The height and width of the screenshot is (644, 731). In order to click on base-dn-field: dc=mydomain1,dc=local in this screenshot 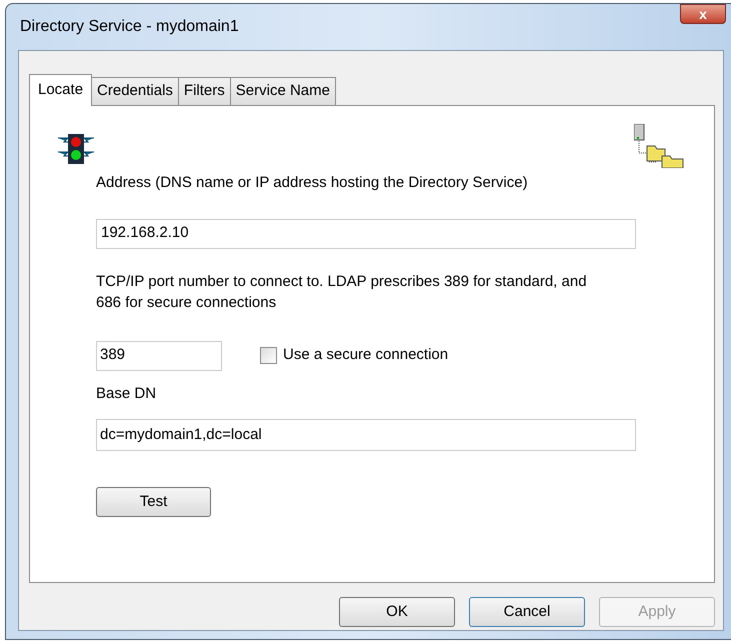, I will do `click(366, 435)`.